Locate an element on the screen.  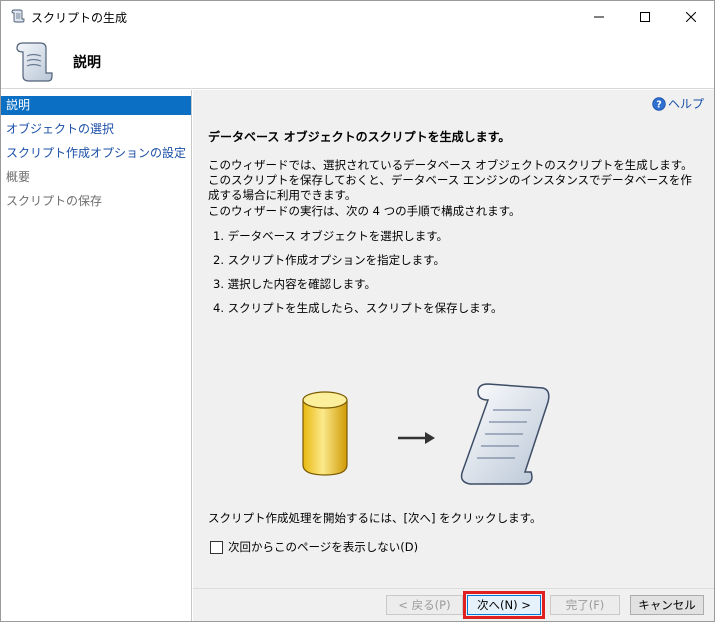
help-icon: ? is located at coordinates (659, 103).